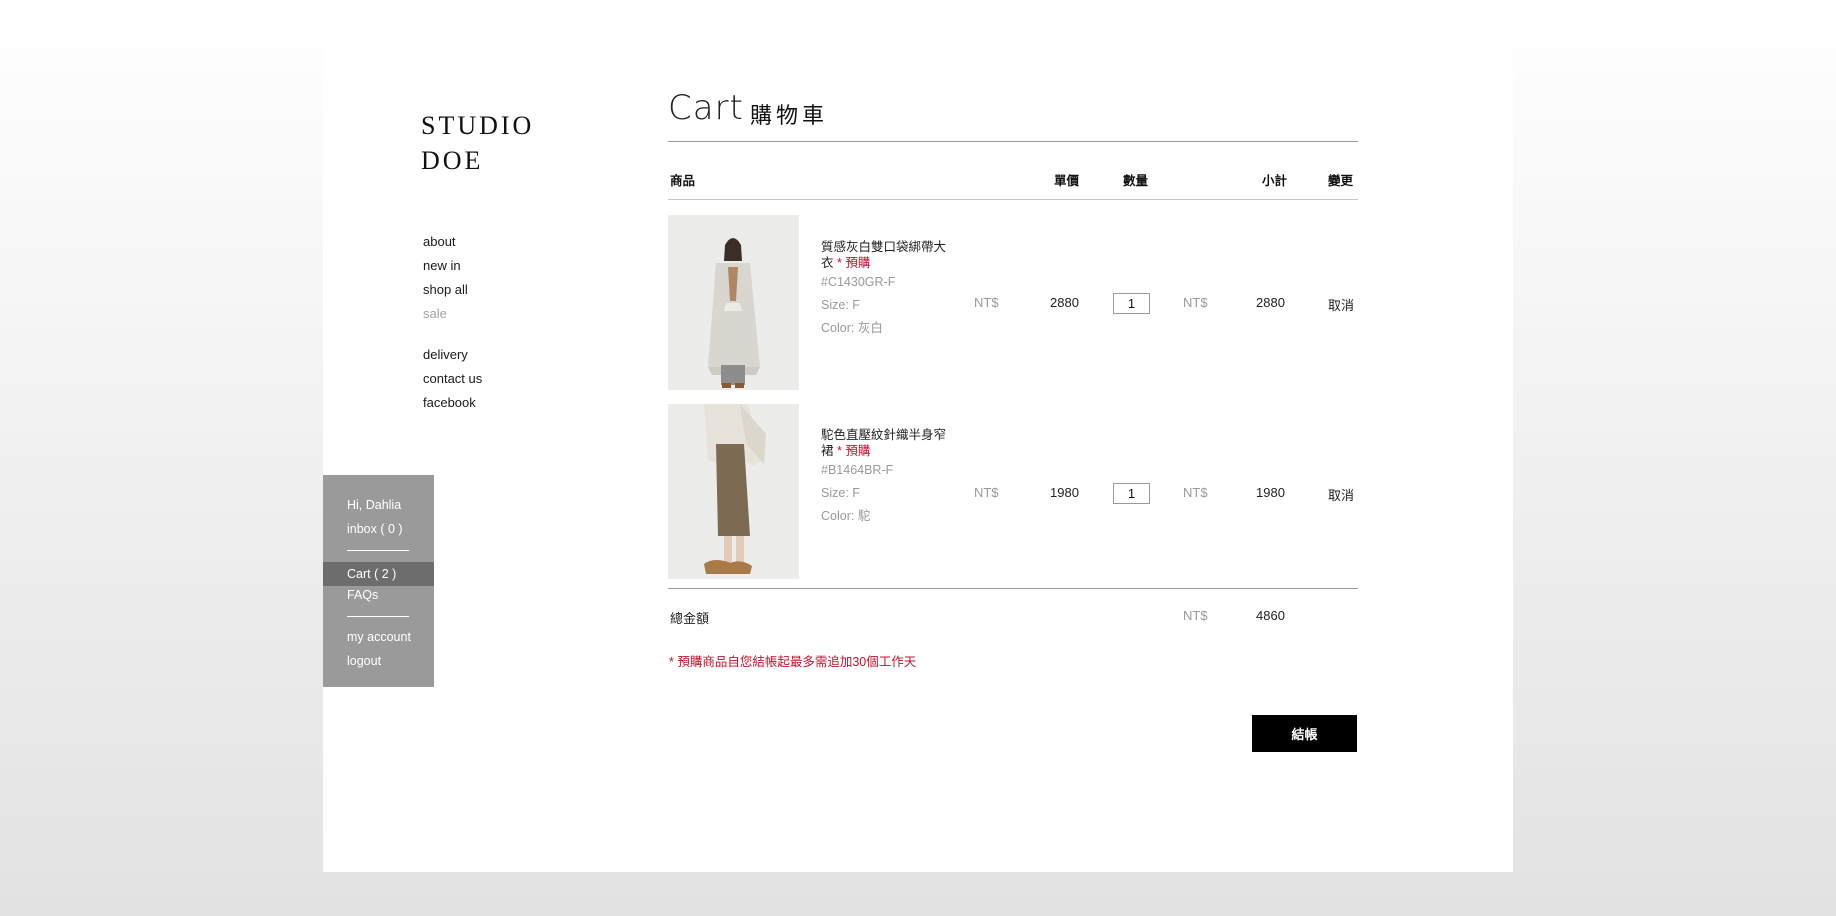 This screenshot has width=1836, height=916. I want to click on header-action: 變更, so click(1341, 181).